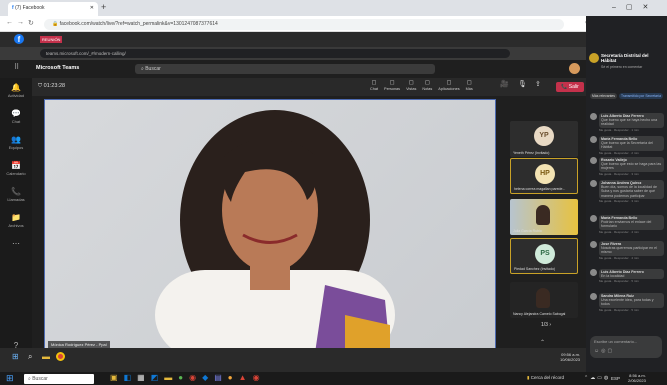 This screenshot has width=667, height=385. Describe the element at coordinates (570, 87) in the screenshot. I see `leave-button: 📞 Salir` at that location.